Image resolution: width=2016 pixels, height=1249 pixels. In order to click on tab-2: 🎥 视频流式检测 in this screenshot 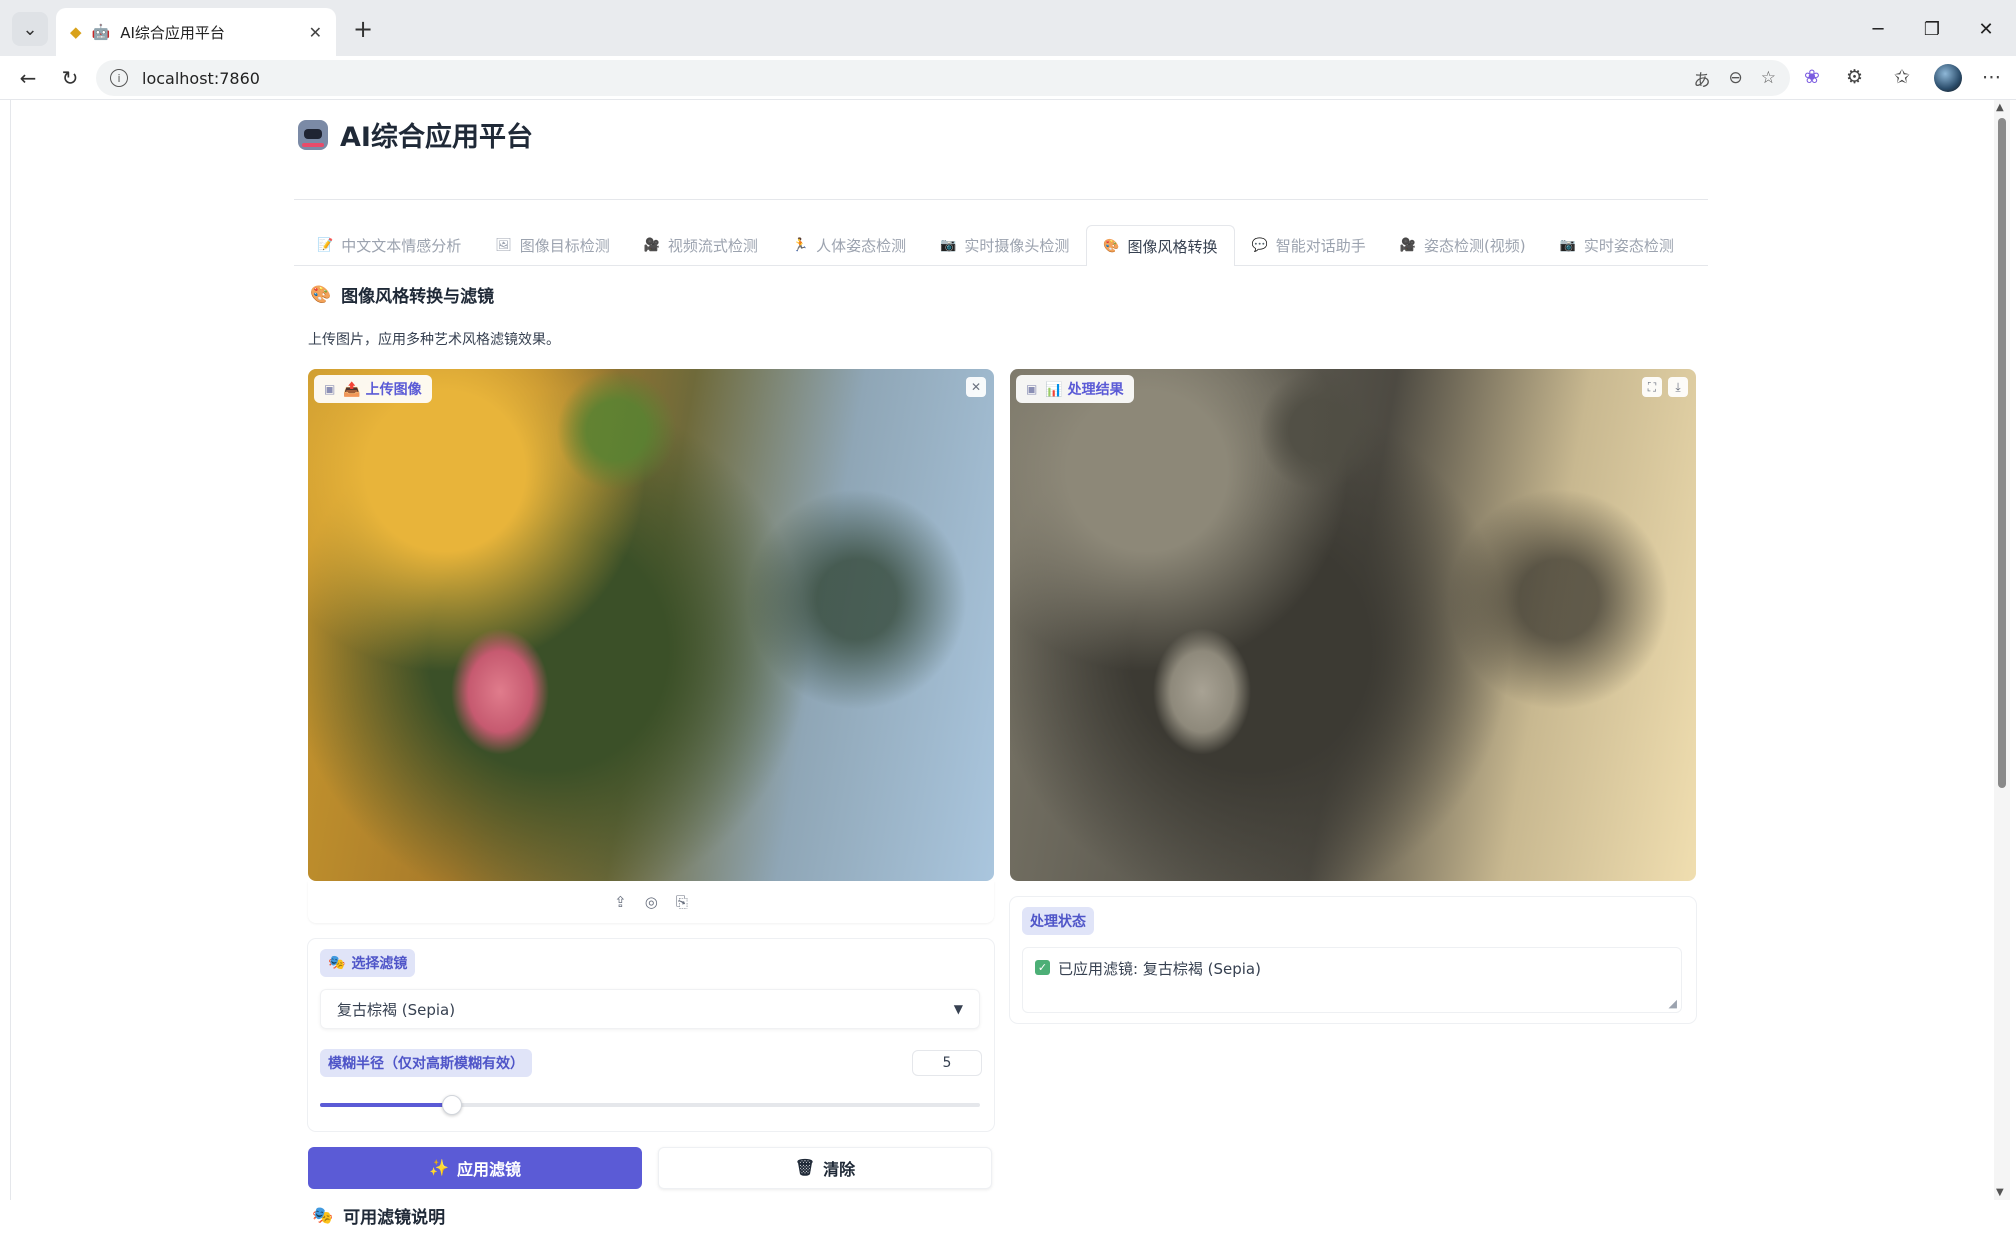, I will do `click(701, 245)`.